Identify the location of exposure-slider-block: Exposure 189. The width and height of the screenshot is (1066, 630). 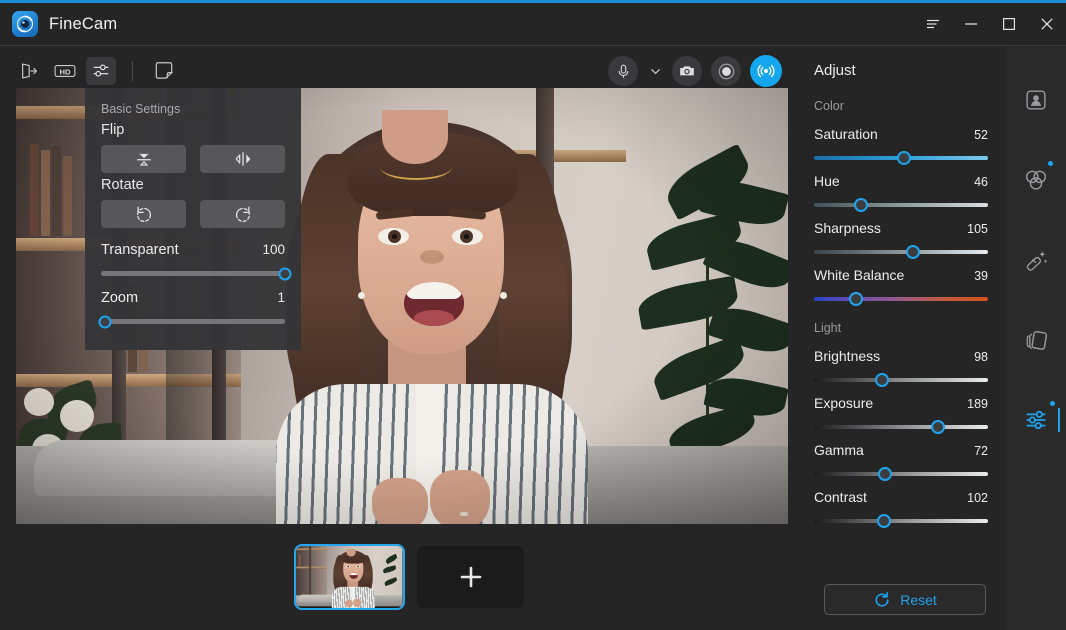
(901, 414).